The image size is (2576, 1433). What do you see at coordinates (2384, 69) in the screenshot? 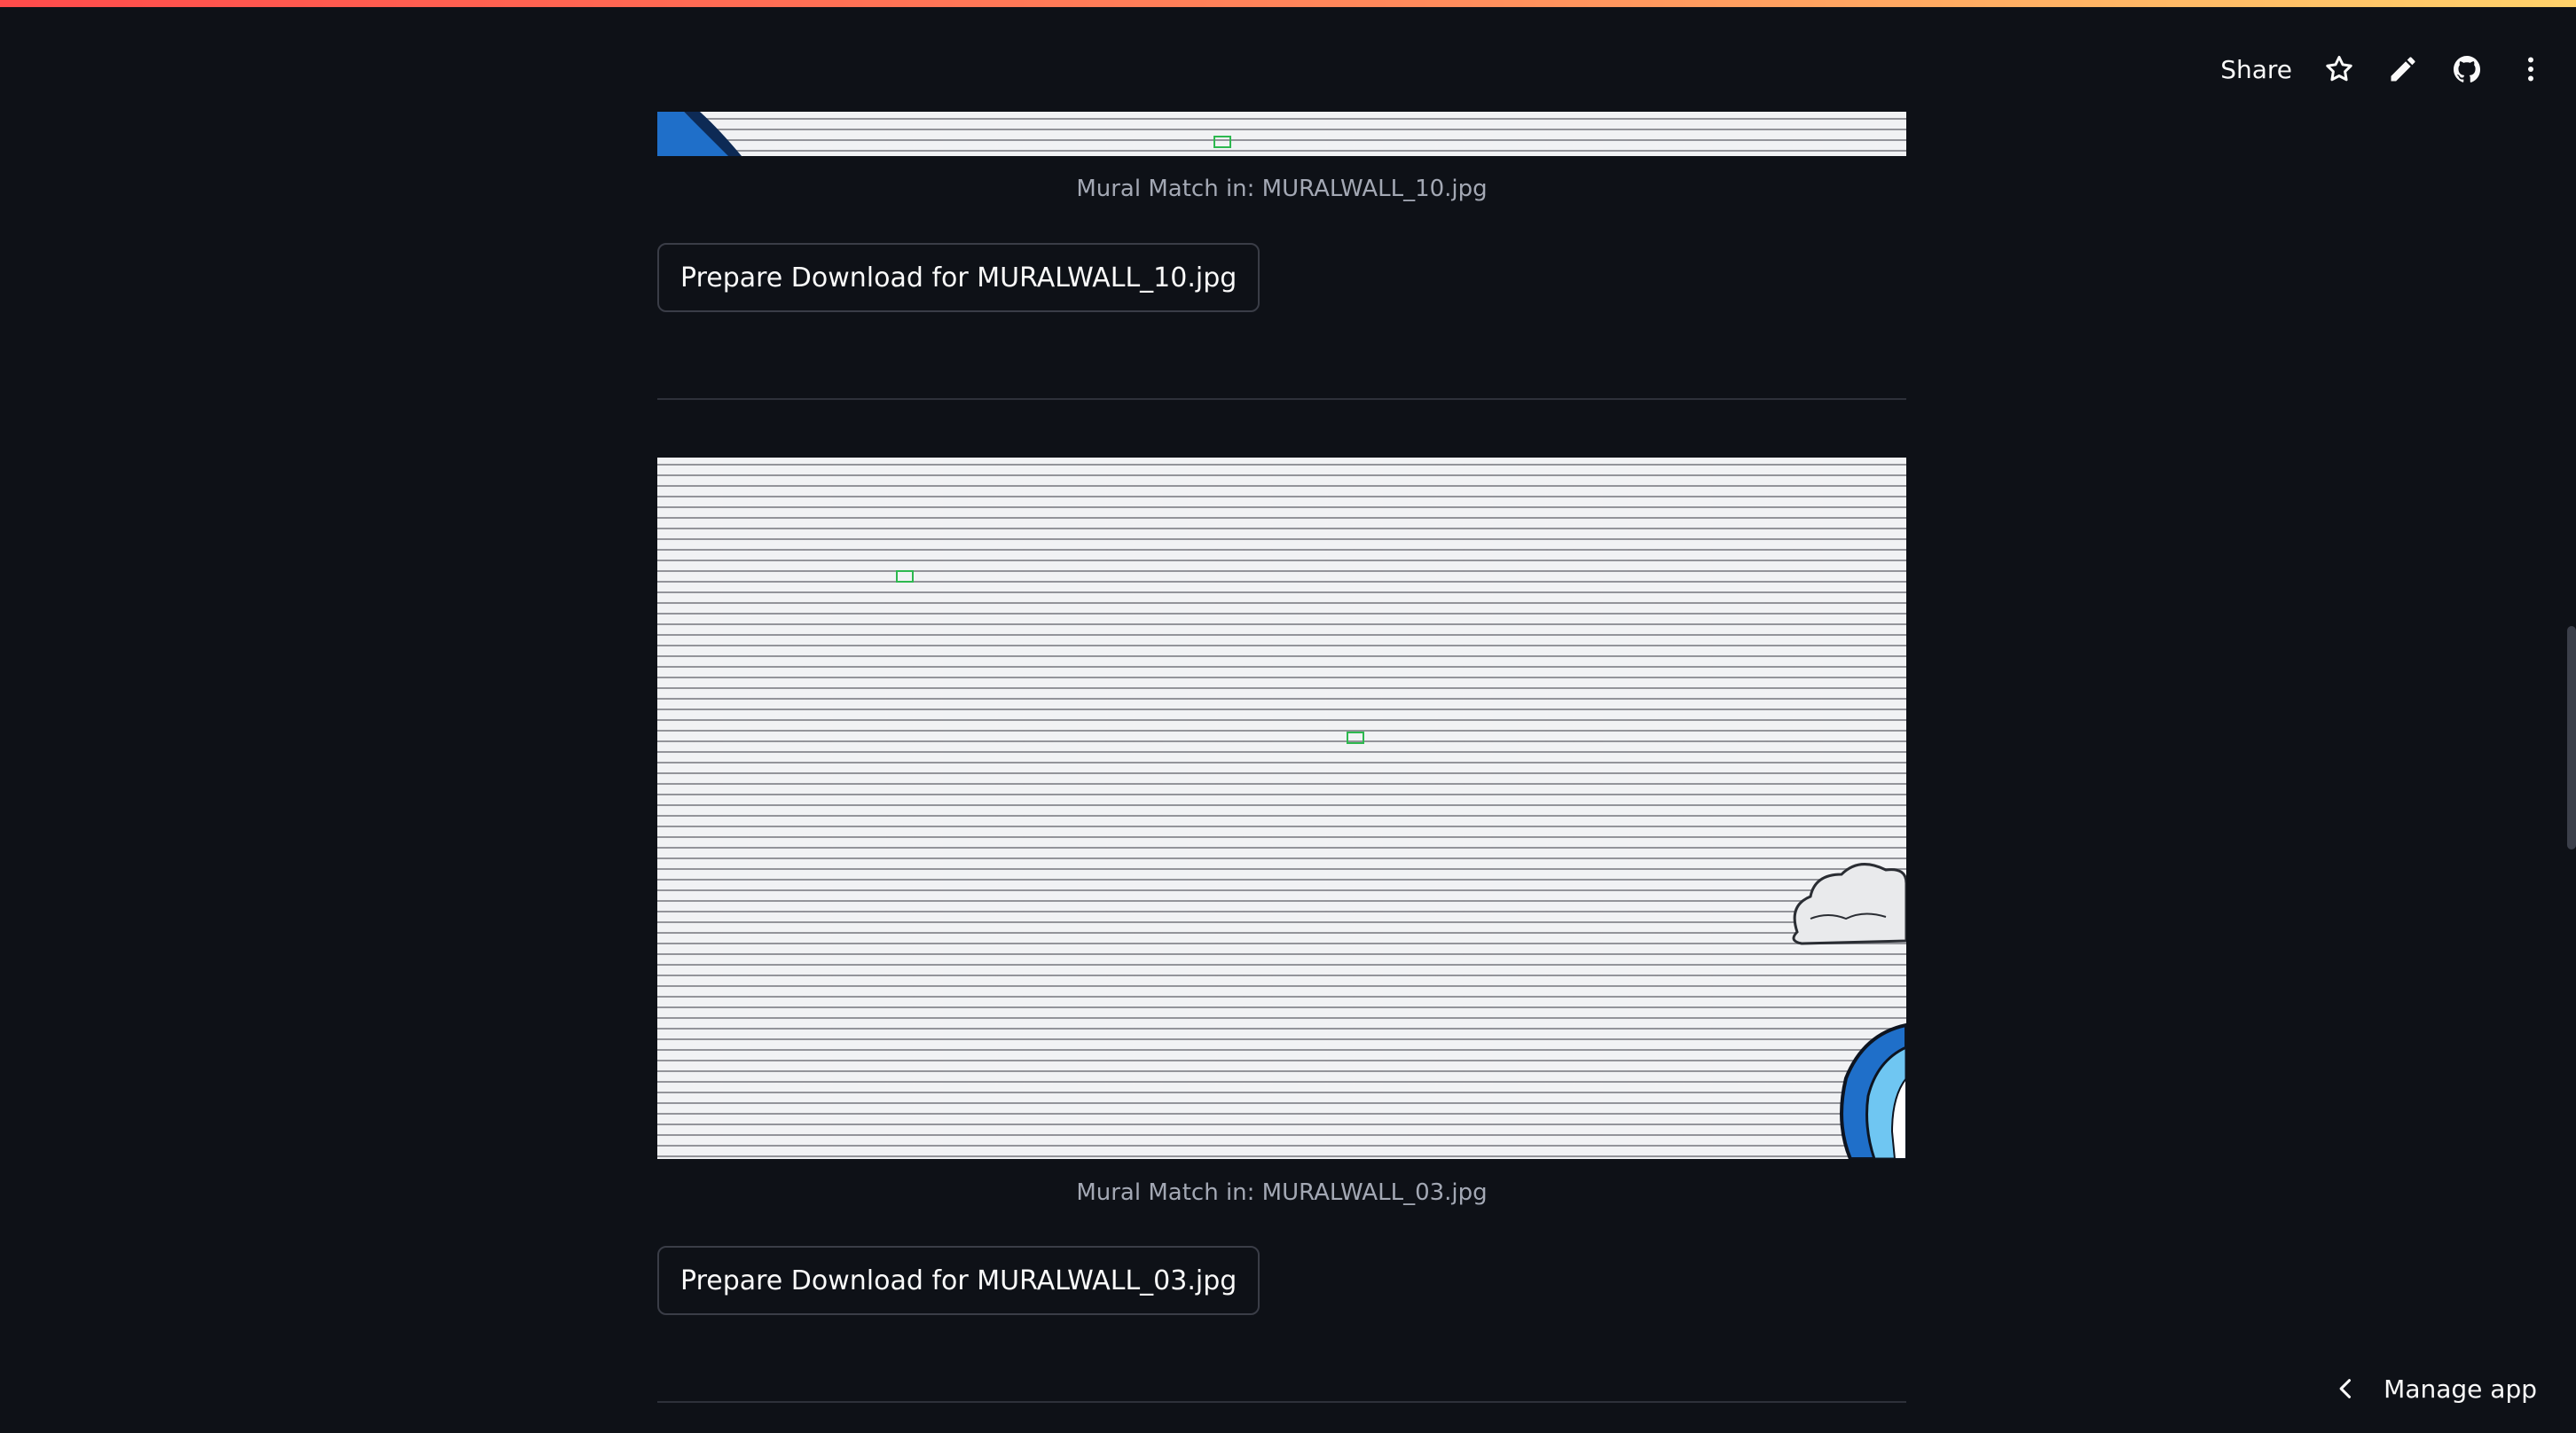
I see `app-toolbar: Share` at bounding box center [2384, 69].